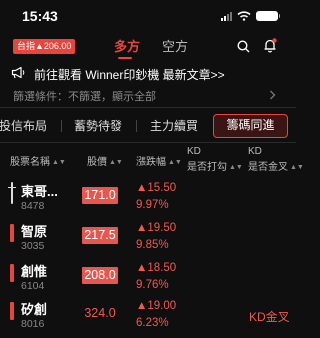 The width and height of the screenshot is (320, 338). I want to click on status-icons, so click(250, 16).